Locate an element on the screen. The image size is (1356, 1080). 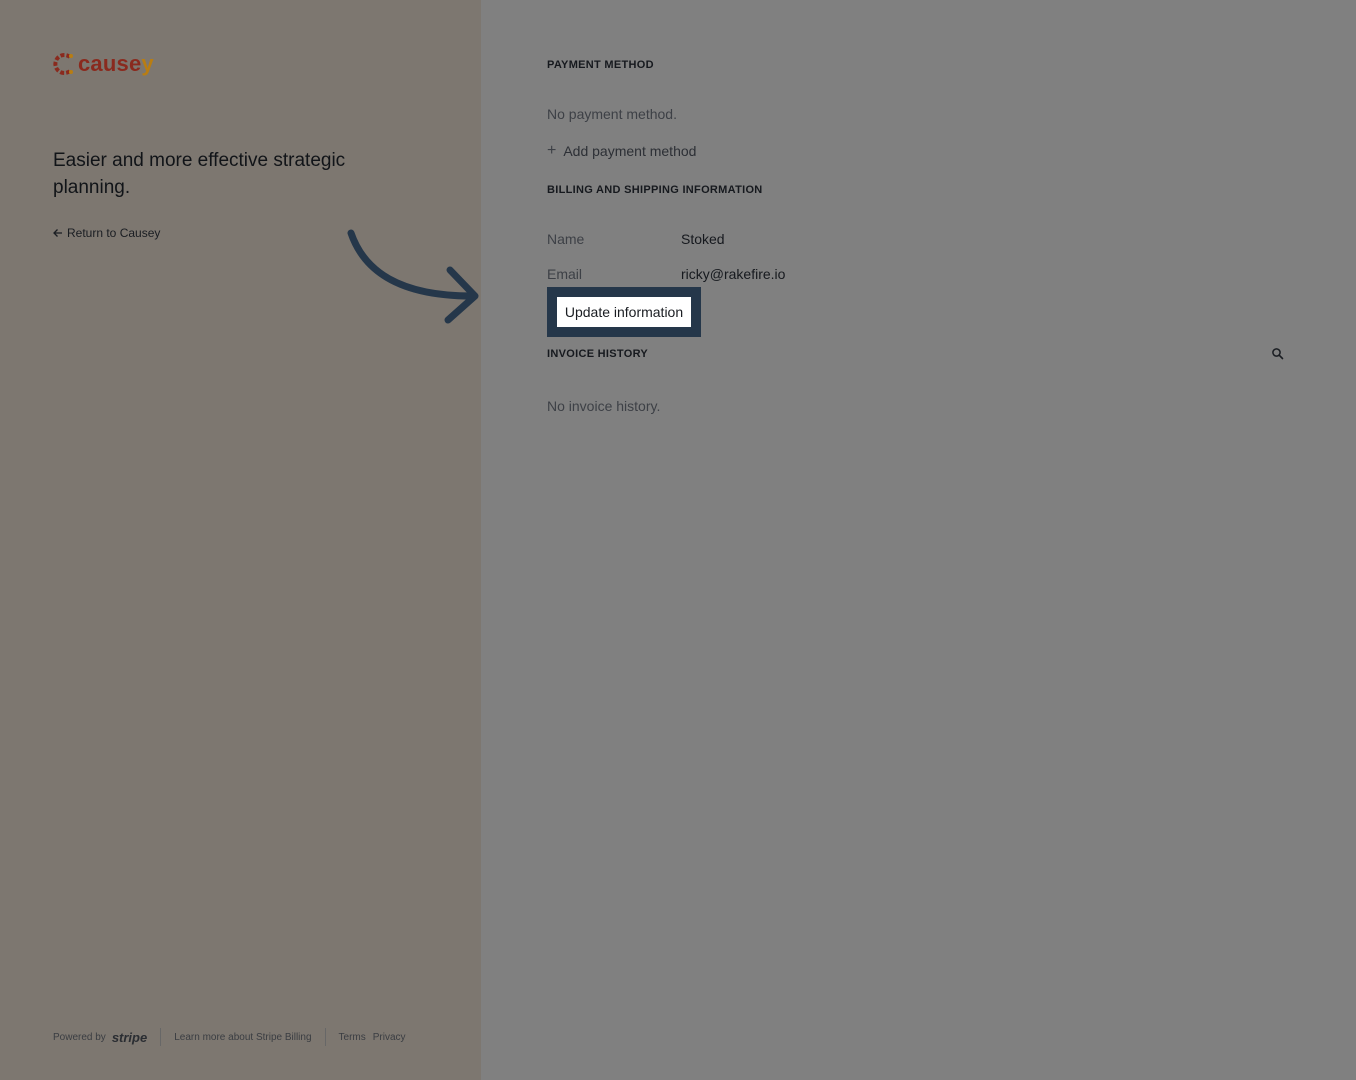
payment-method-heading: PAYMENT METHOD is located at coordinates (600, 65).